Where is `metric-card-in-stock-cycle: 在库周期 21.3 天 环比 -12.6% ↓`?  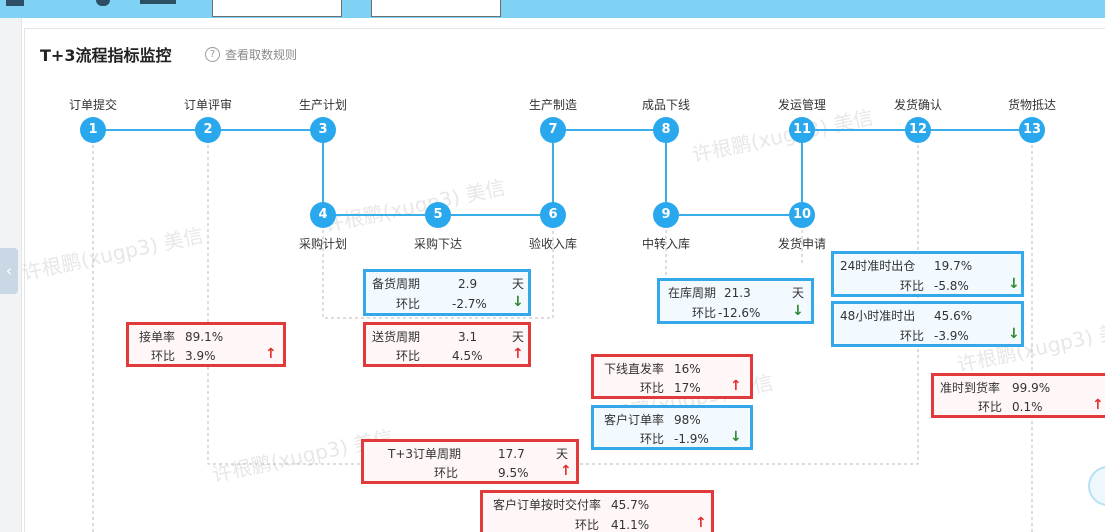
metric-card-in-stock-cycle: 在库周期 21.3 天 环比 -12.6% ↓ is located at coordinates (735, 301).